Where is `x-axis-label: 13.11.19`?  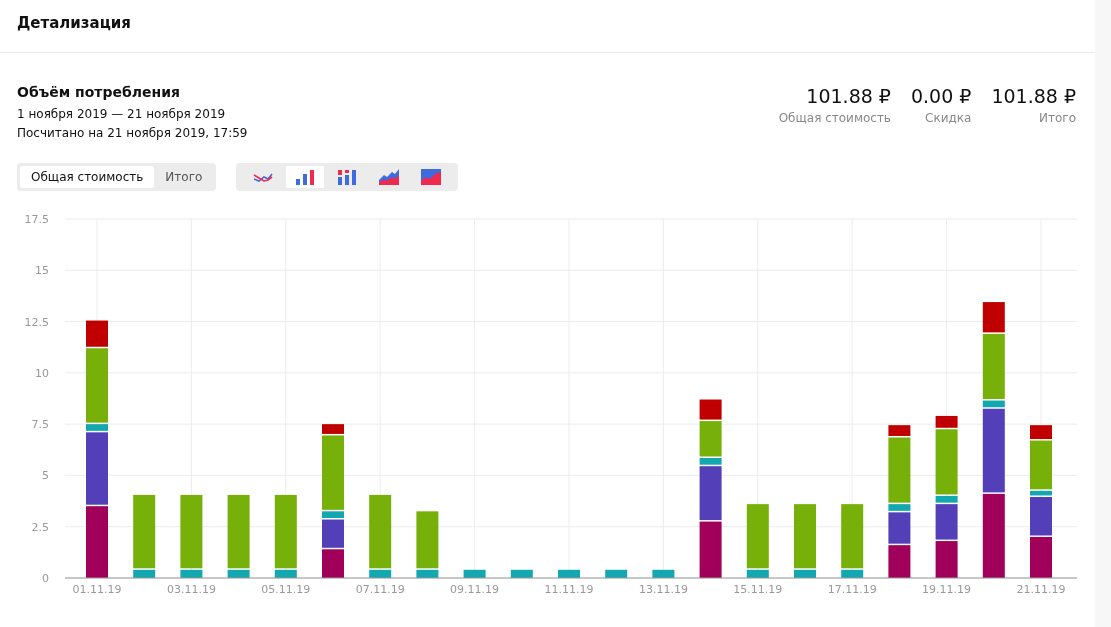 x-axis-label: 13.11.19 is located at coordinates (663, 589).